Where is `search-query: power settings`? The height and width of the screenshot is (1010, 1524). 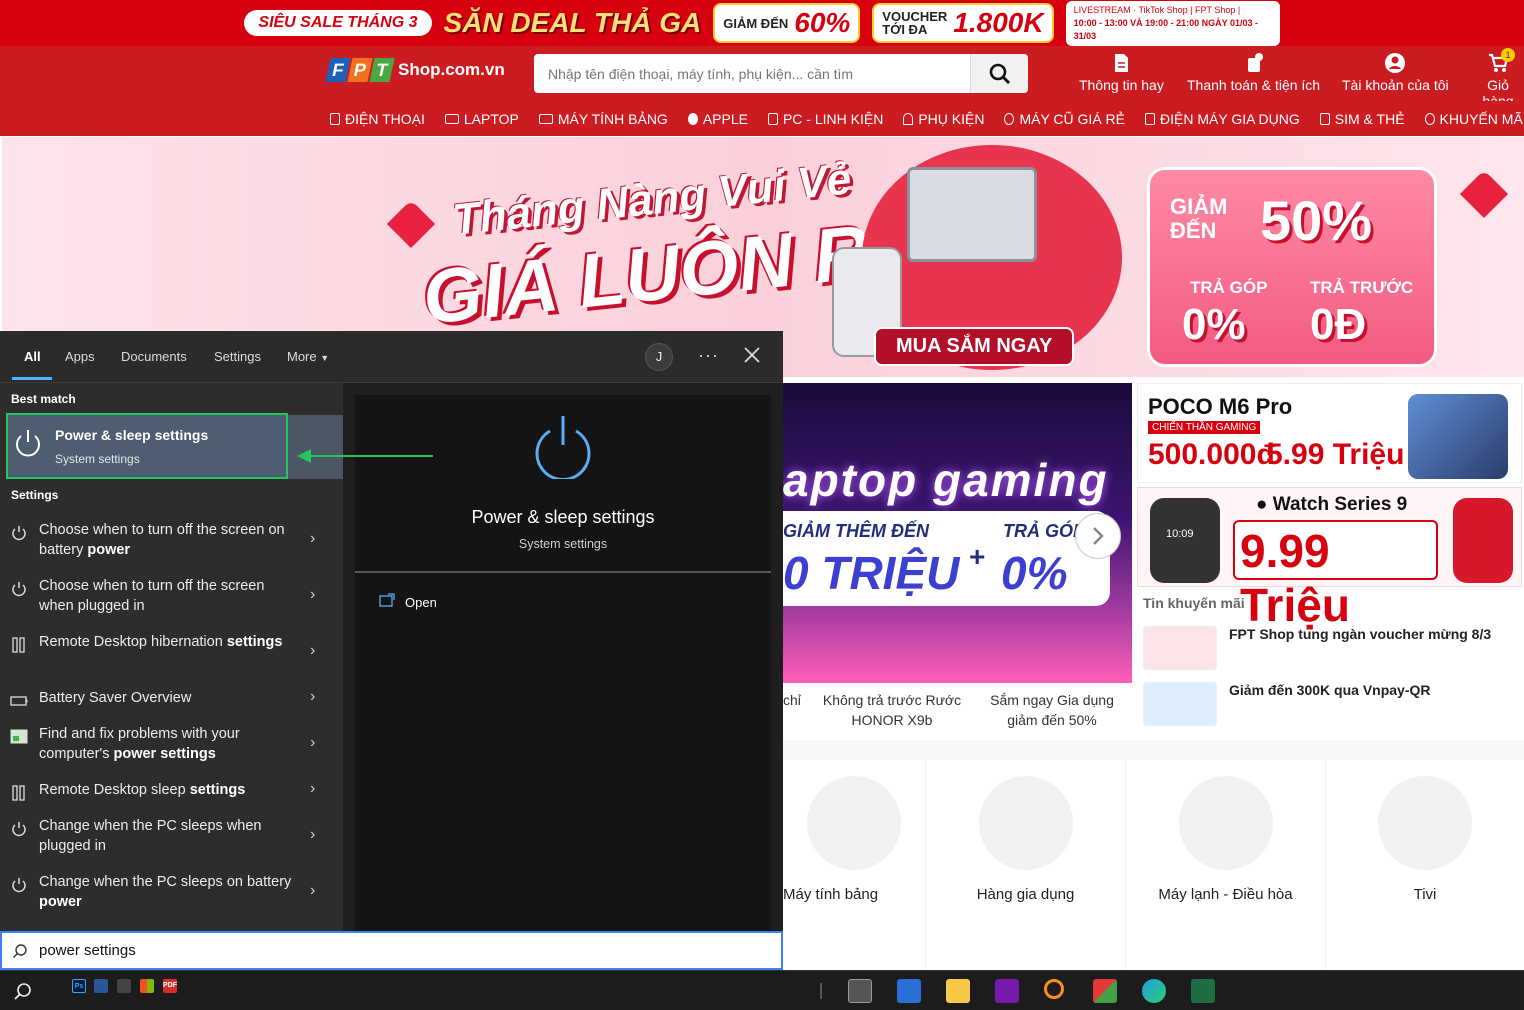
search-query: power settings is located at coordinates (87, 950).